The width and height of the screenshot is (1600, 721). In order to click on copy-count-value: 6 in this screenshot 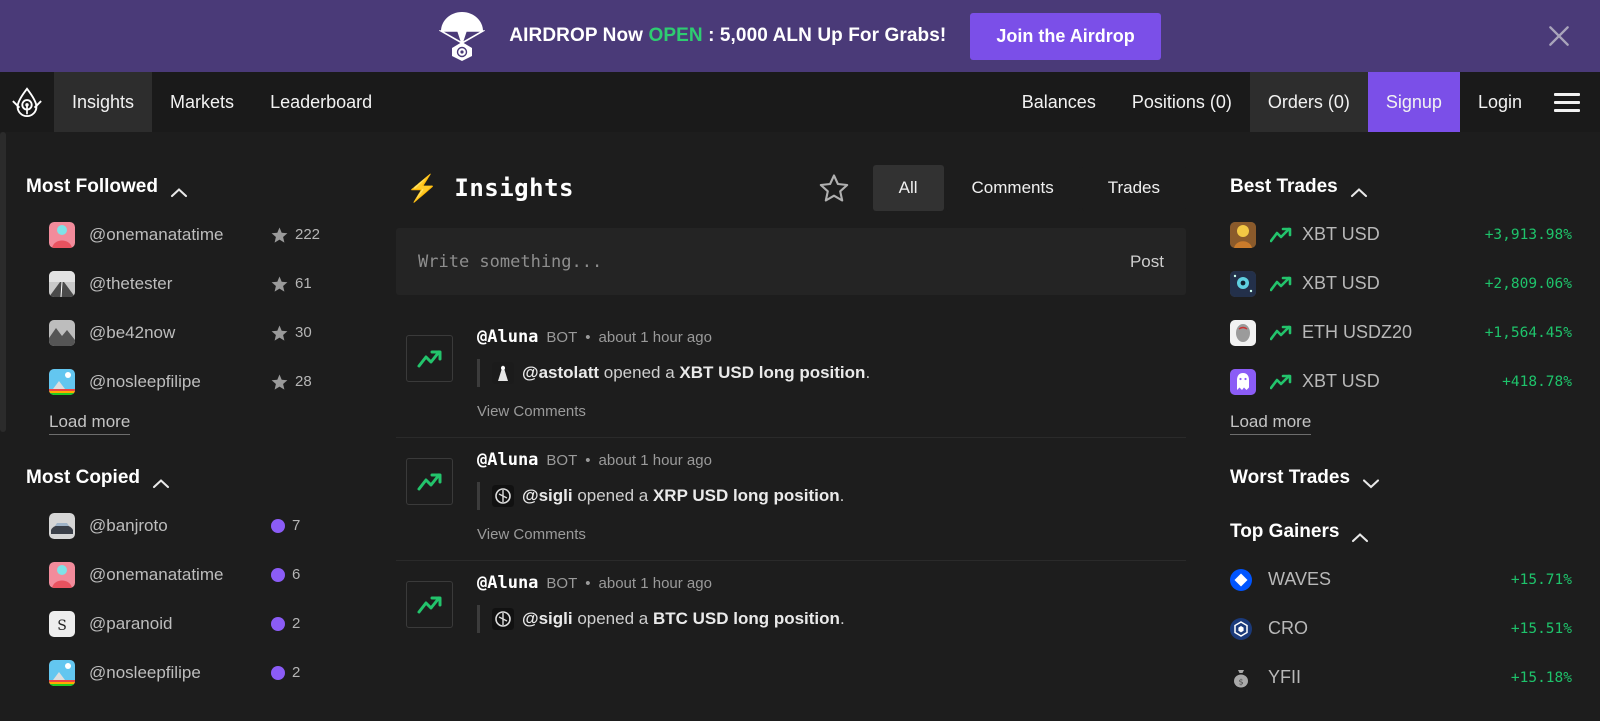, I will do `click(296, 574)`.